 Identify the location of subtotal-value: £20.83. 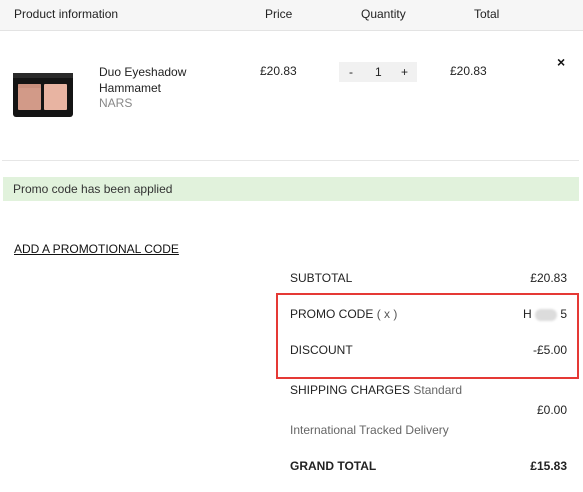
(548, 278).